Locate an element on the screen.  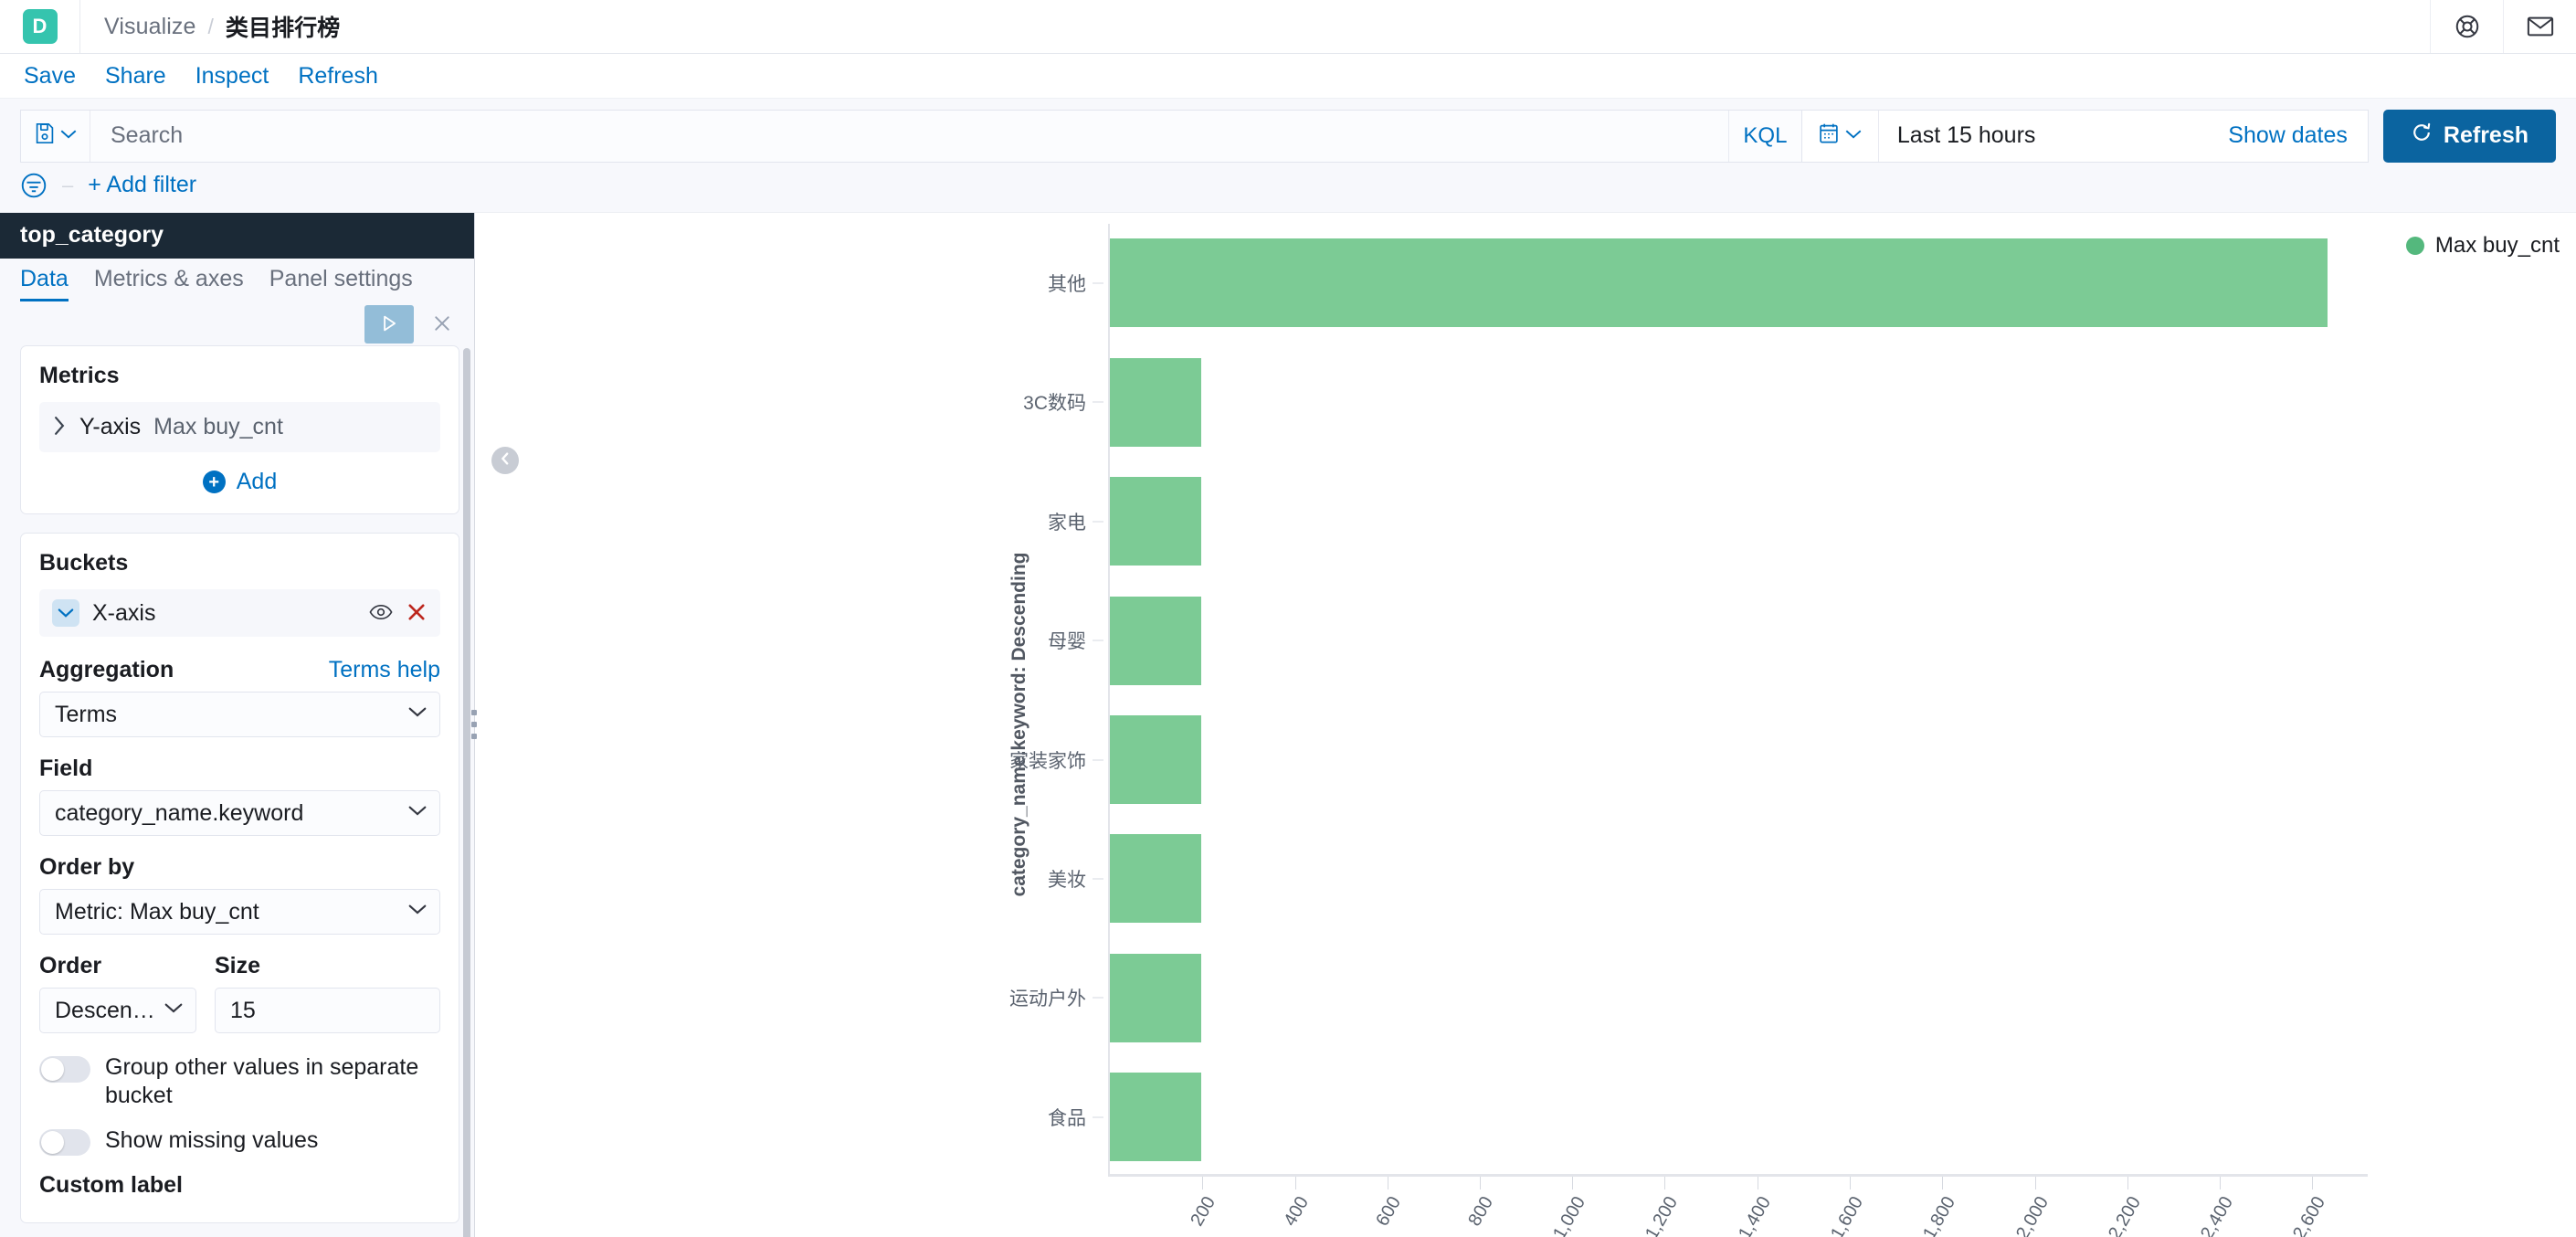
search-input is located at coordinates (919, 136).